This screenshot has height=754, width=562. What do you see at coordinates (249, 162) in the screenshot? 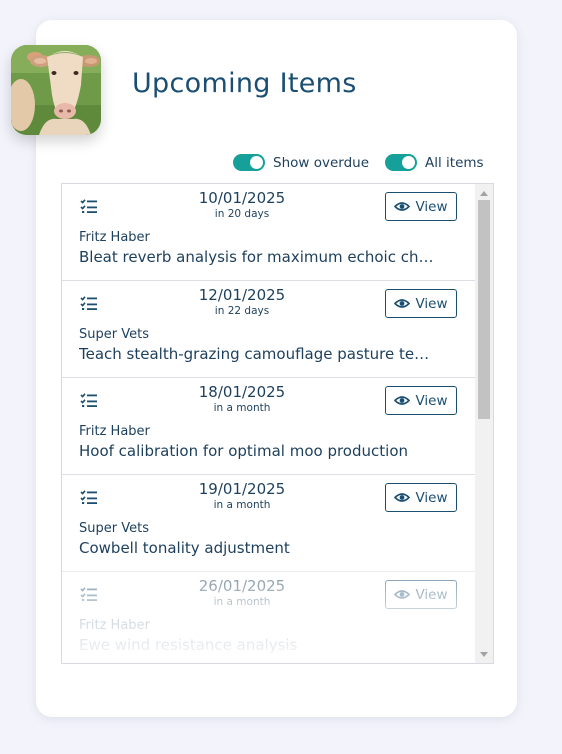
I see `show-overdue-switch` at bounding box center [249, 162].